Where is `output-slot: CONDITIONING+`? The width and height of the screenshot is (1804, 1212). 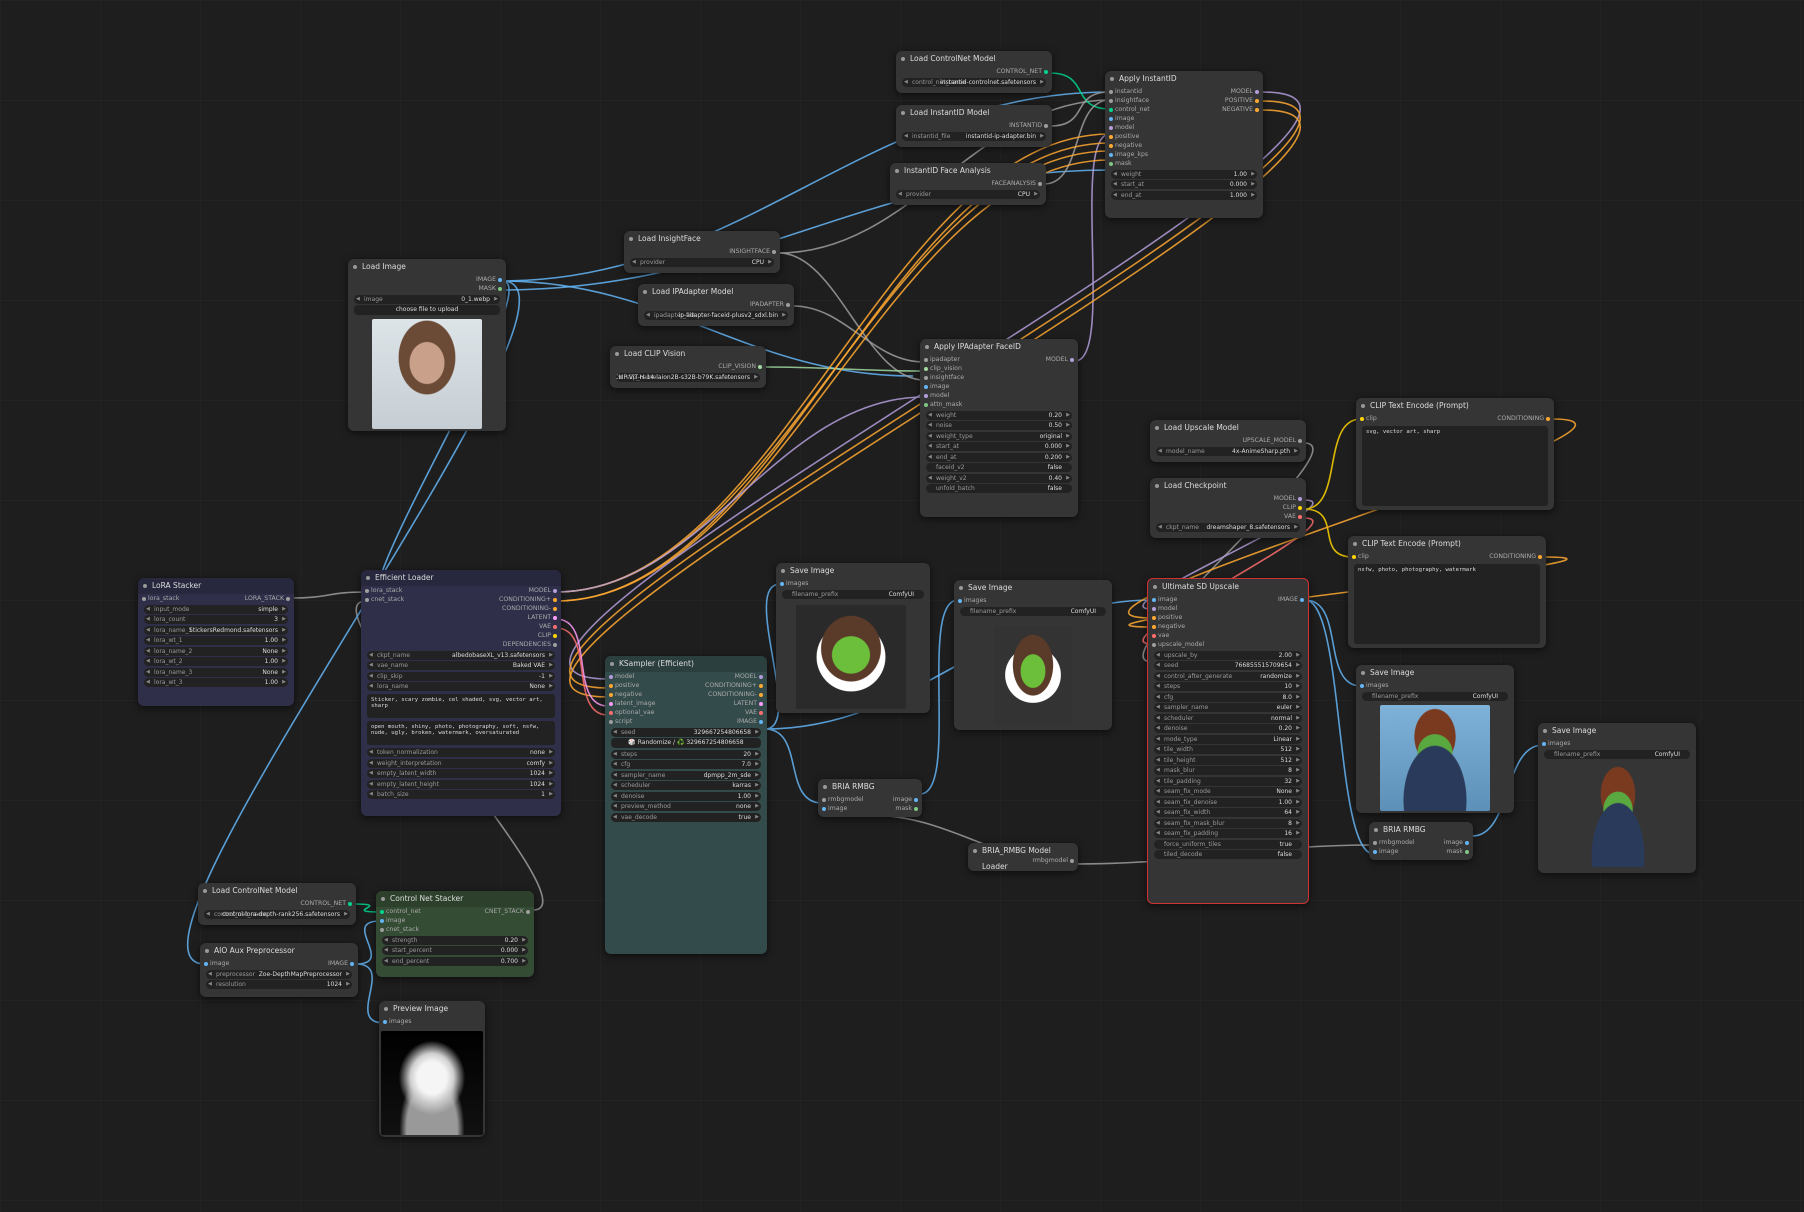
output-slot: CONDITIONING+ is located at coordinates (528, 599).